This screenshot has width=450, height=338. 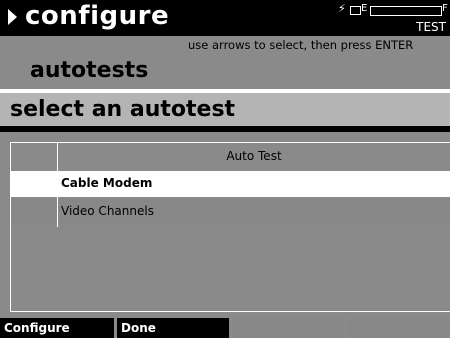 What do you see at coordinates (445, 8) in the screenshot?
I see `battery-full-label: F` at bounding box center [445, 8].